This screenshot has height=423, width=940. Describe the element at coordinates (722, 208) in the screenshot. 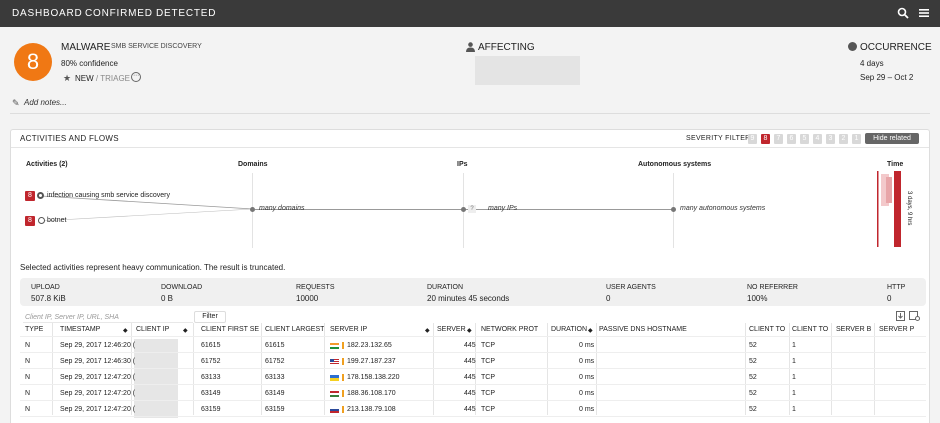

I see `many-asys-label: many autonomous systems` at that location.